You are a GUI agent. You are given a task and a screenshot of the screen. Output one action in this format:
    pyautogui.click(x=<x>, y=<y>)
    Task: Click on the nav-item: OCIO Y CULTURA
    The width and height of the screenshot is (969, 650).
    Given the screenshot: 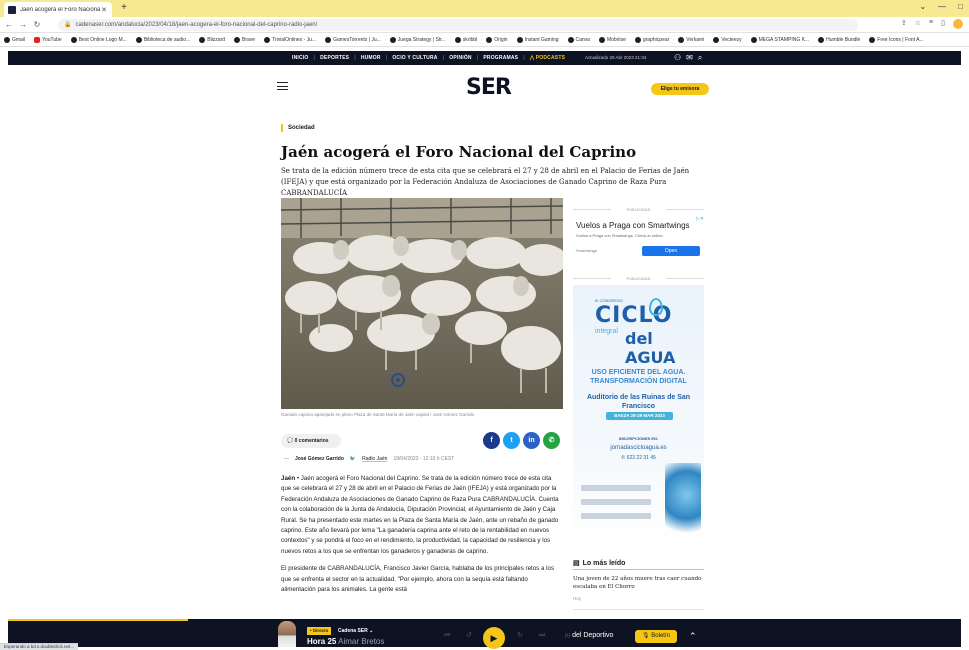 What is the action you would take?
    pyautogui.click(x=414, y=58)
    